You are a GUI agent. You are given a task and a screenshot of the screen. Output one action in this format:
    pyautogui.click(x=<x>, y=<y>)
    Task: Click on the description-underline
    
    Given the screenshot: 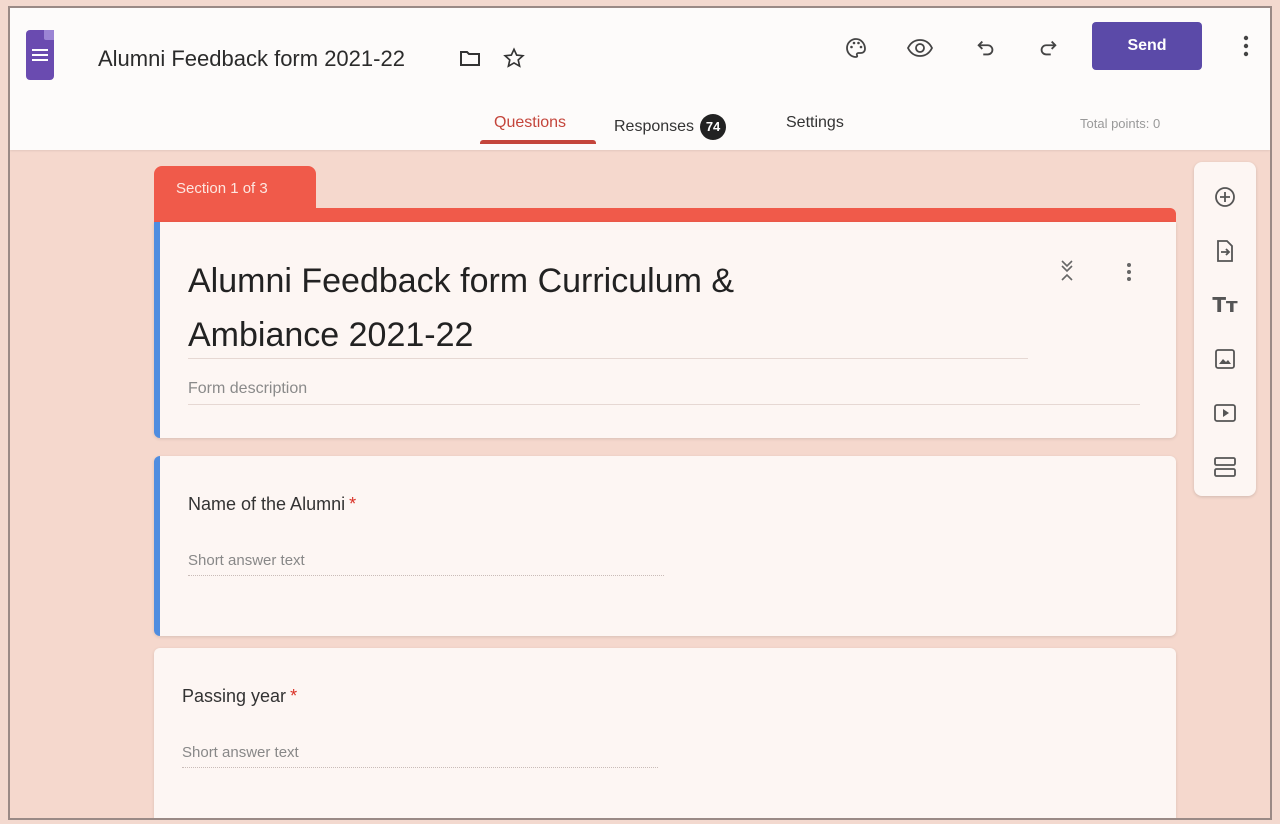 What is the action you would take?
    pyautogui.click(x=664, y=404)
    